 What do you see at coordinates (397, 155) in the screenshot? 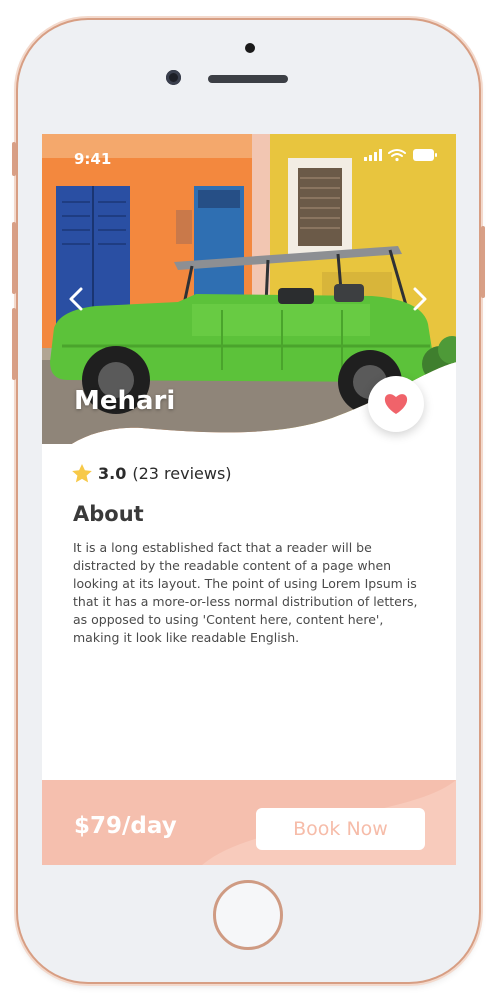
I see `wifi-icon` at bounding box center [397, 155].